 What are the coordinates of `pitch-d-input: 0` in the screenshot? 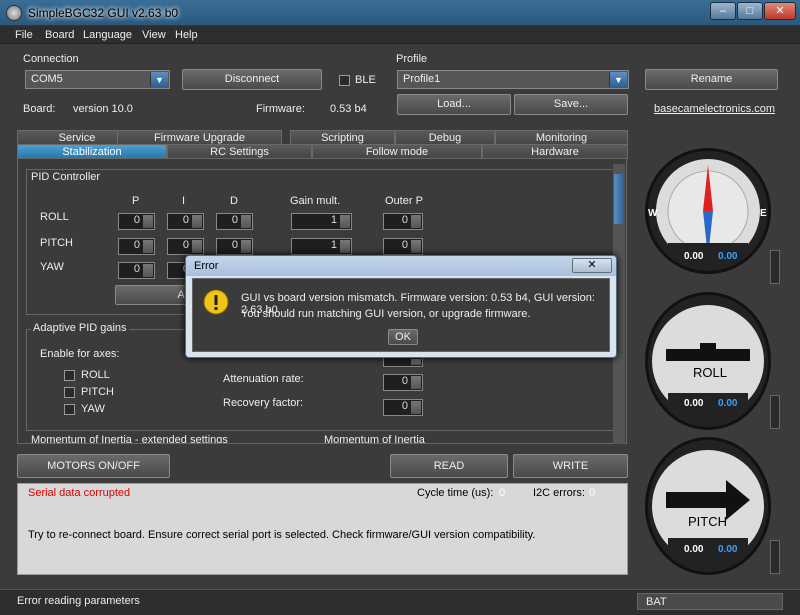 It's located at (234, 246).